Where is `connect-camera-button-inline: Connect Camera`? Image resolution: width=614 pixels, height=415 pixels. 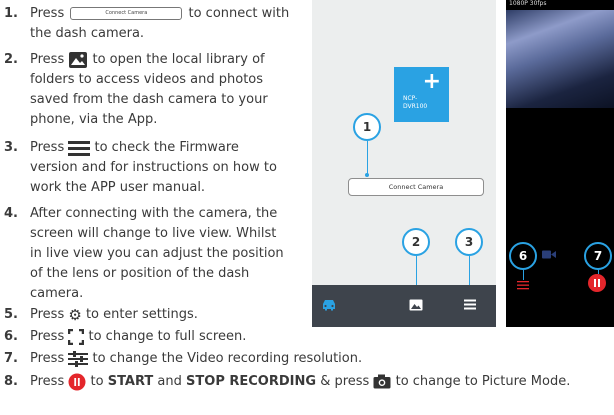 connect-camera-button-inline: Connect Camera is located at coordinates (126, 13).